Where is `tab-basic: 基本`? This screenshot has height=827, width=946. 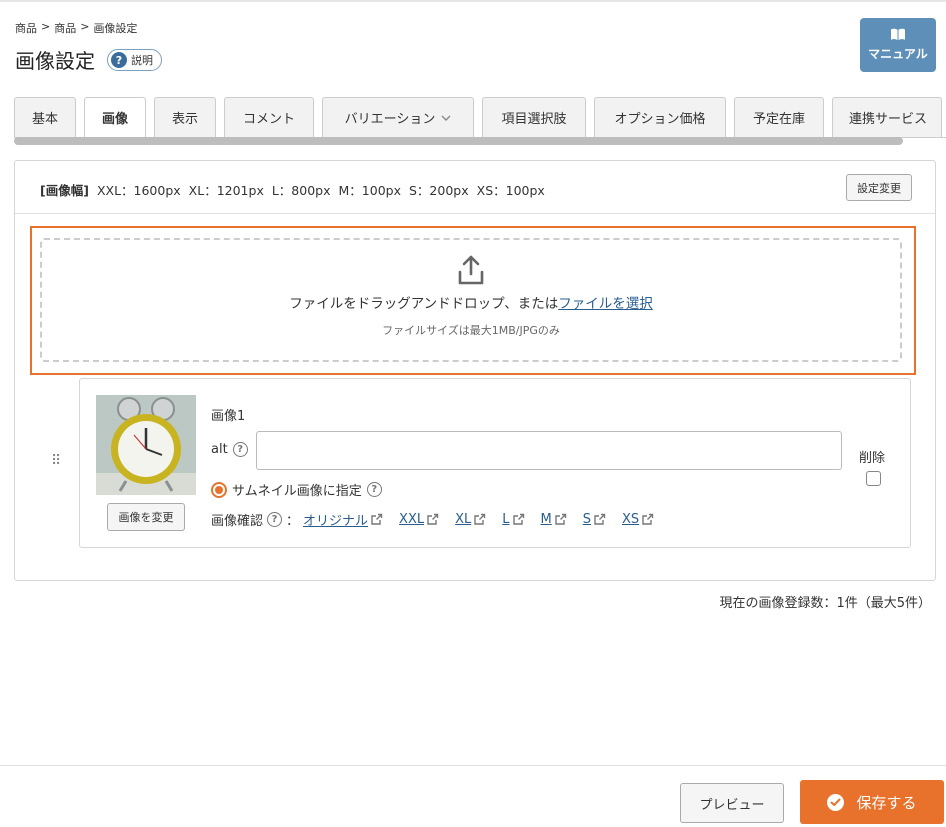
tab-basic: 基本 is located at coordinates (45, 117).